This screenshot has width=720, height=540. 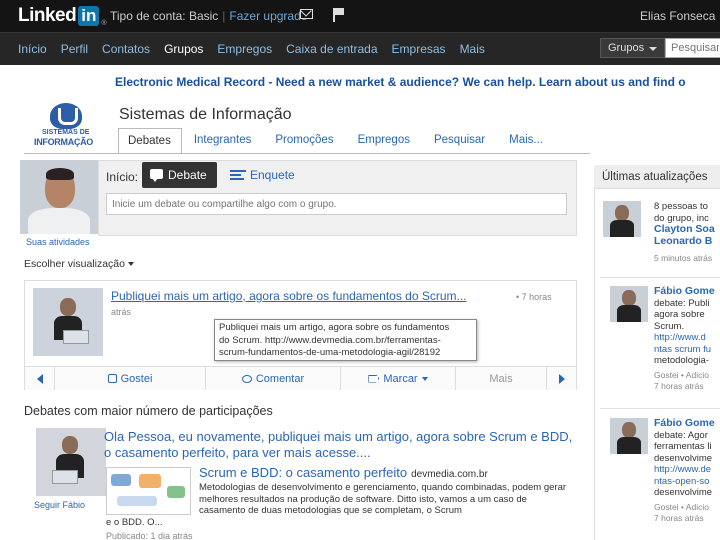 I want to click on poll-bars-icon, so click(x=238, y=175).